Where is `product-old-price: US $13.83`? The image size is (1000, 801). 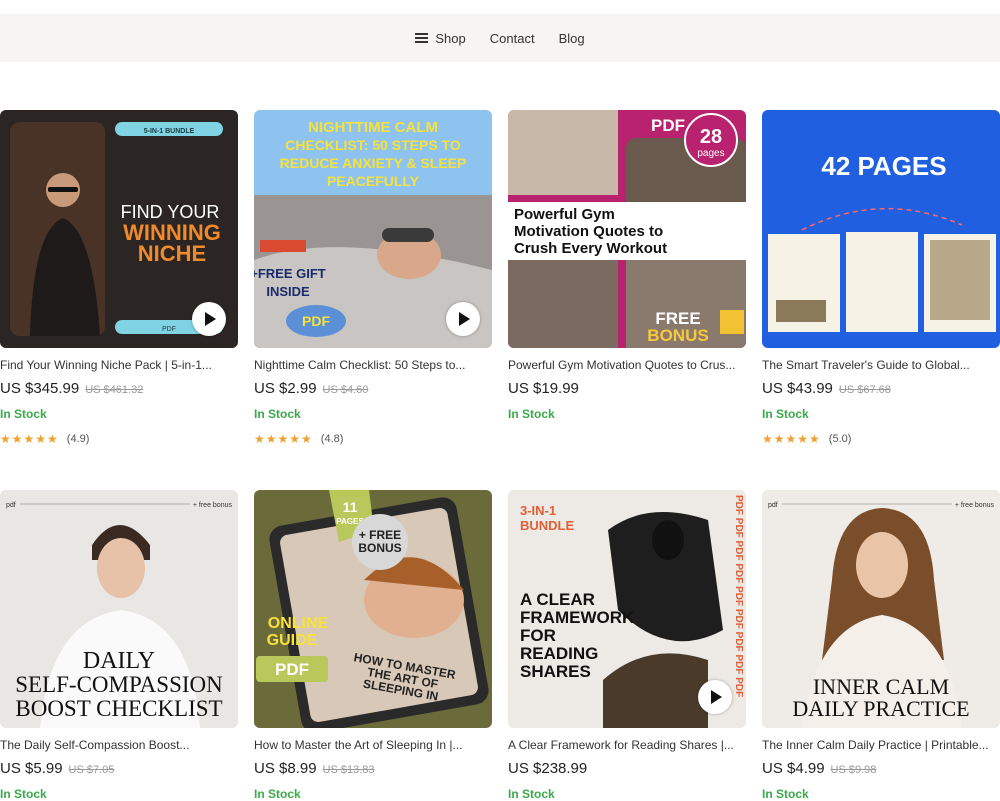 product-old-price: US $13.83 is located at coordinates (348, 770).